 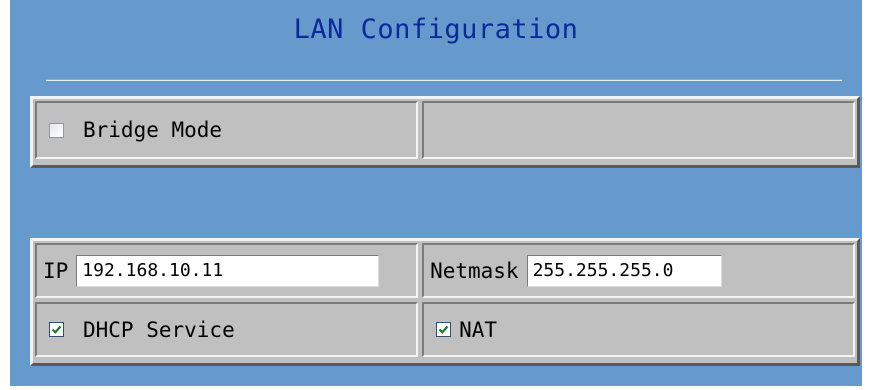 What do you see at coordinates (153, 130) in the screenshot?
I see `bridge-mode-label: Bridge Mode` at bounding box center [153, 130].